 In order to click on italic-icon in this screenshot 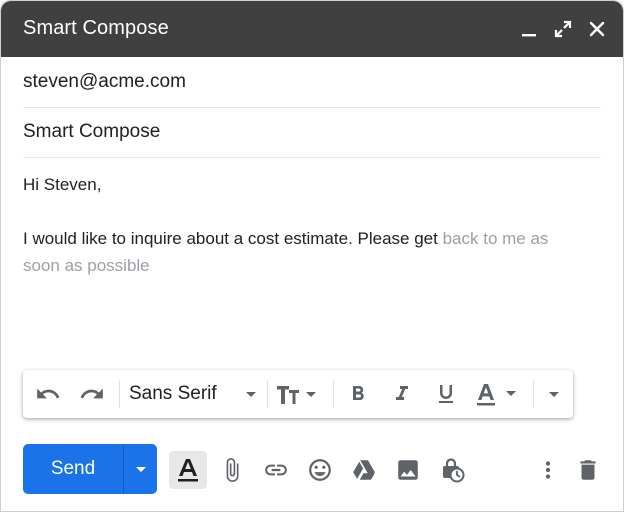, I will do `click(402, 394)`.